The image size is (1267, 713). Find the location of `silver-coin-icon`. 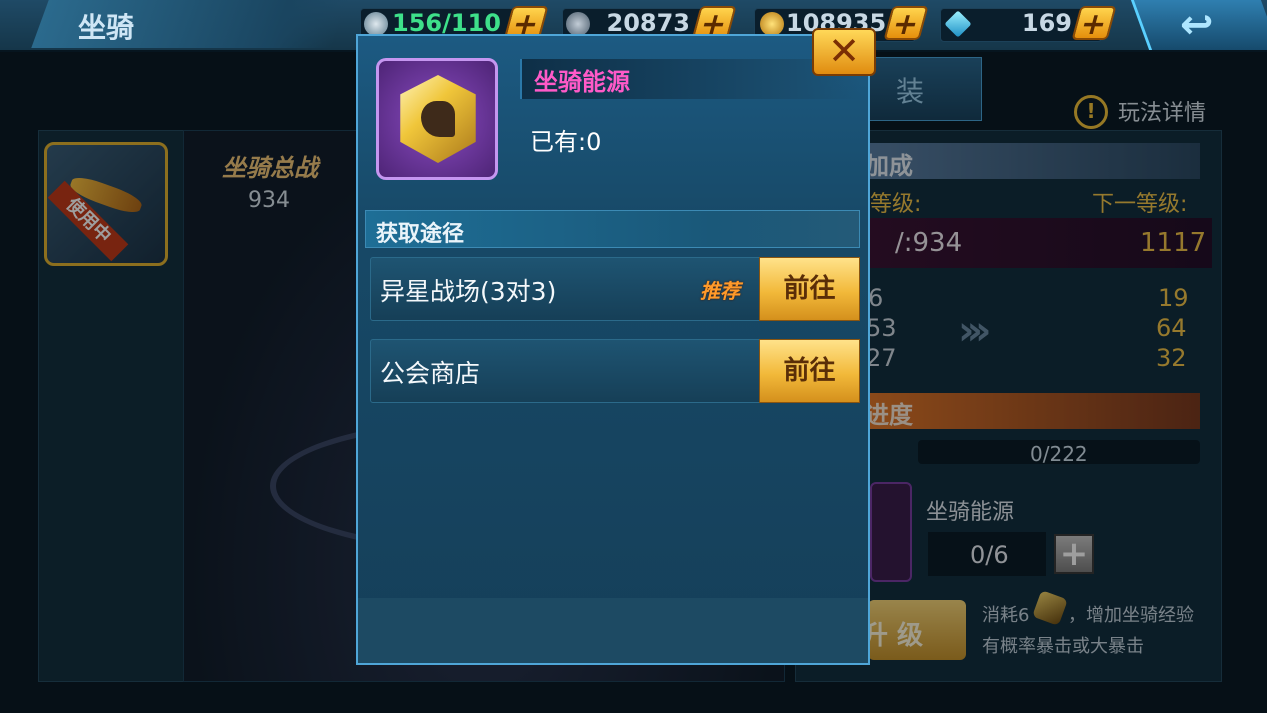

silver-coin-icon is located at coordinates (578, 24).